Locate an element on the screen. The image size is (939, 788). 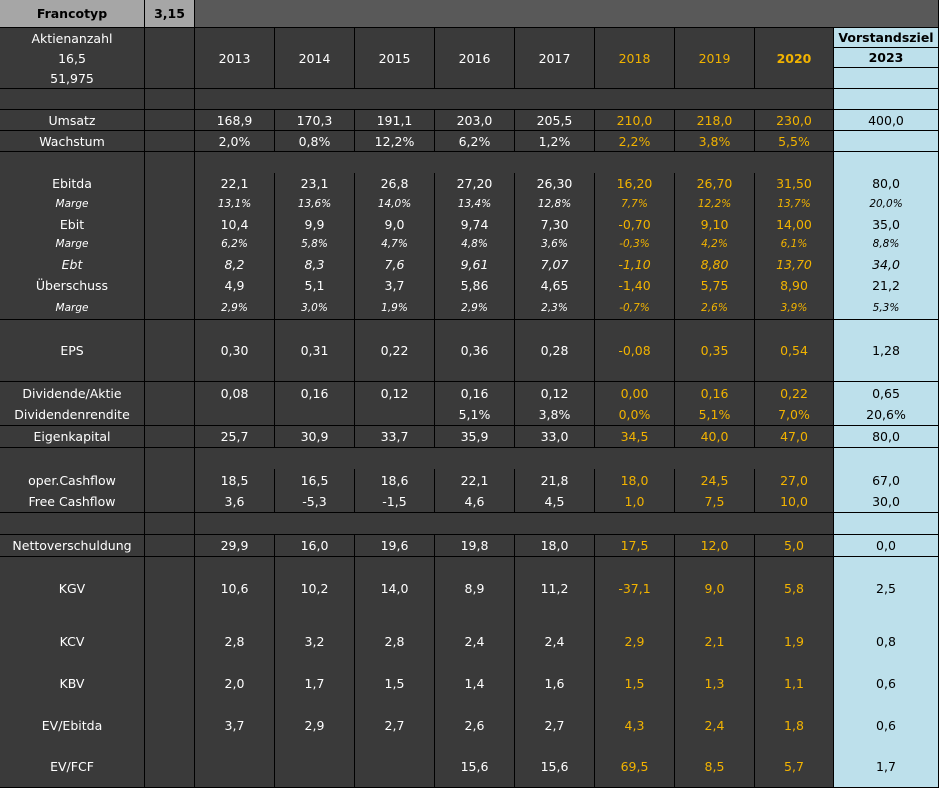
cell-eps-2020: 0,54 is located at coordinates (794, 351).